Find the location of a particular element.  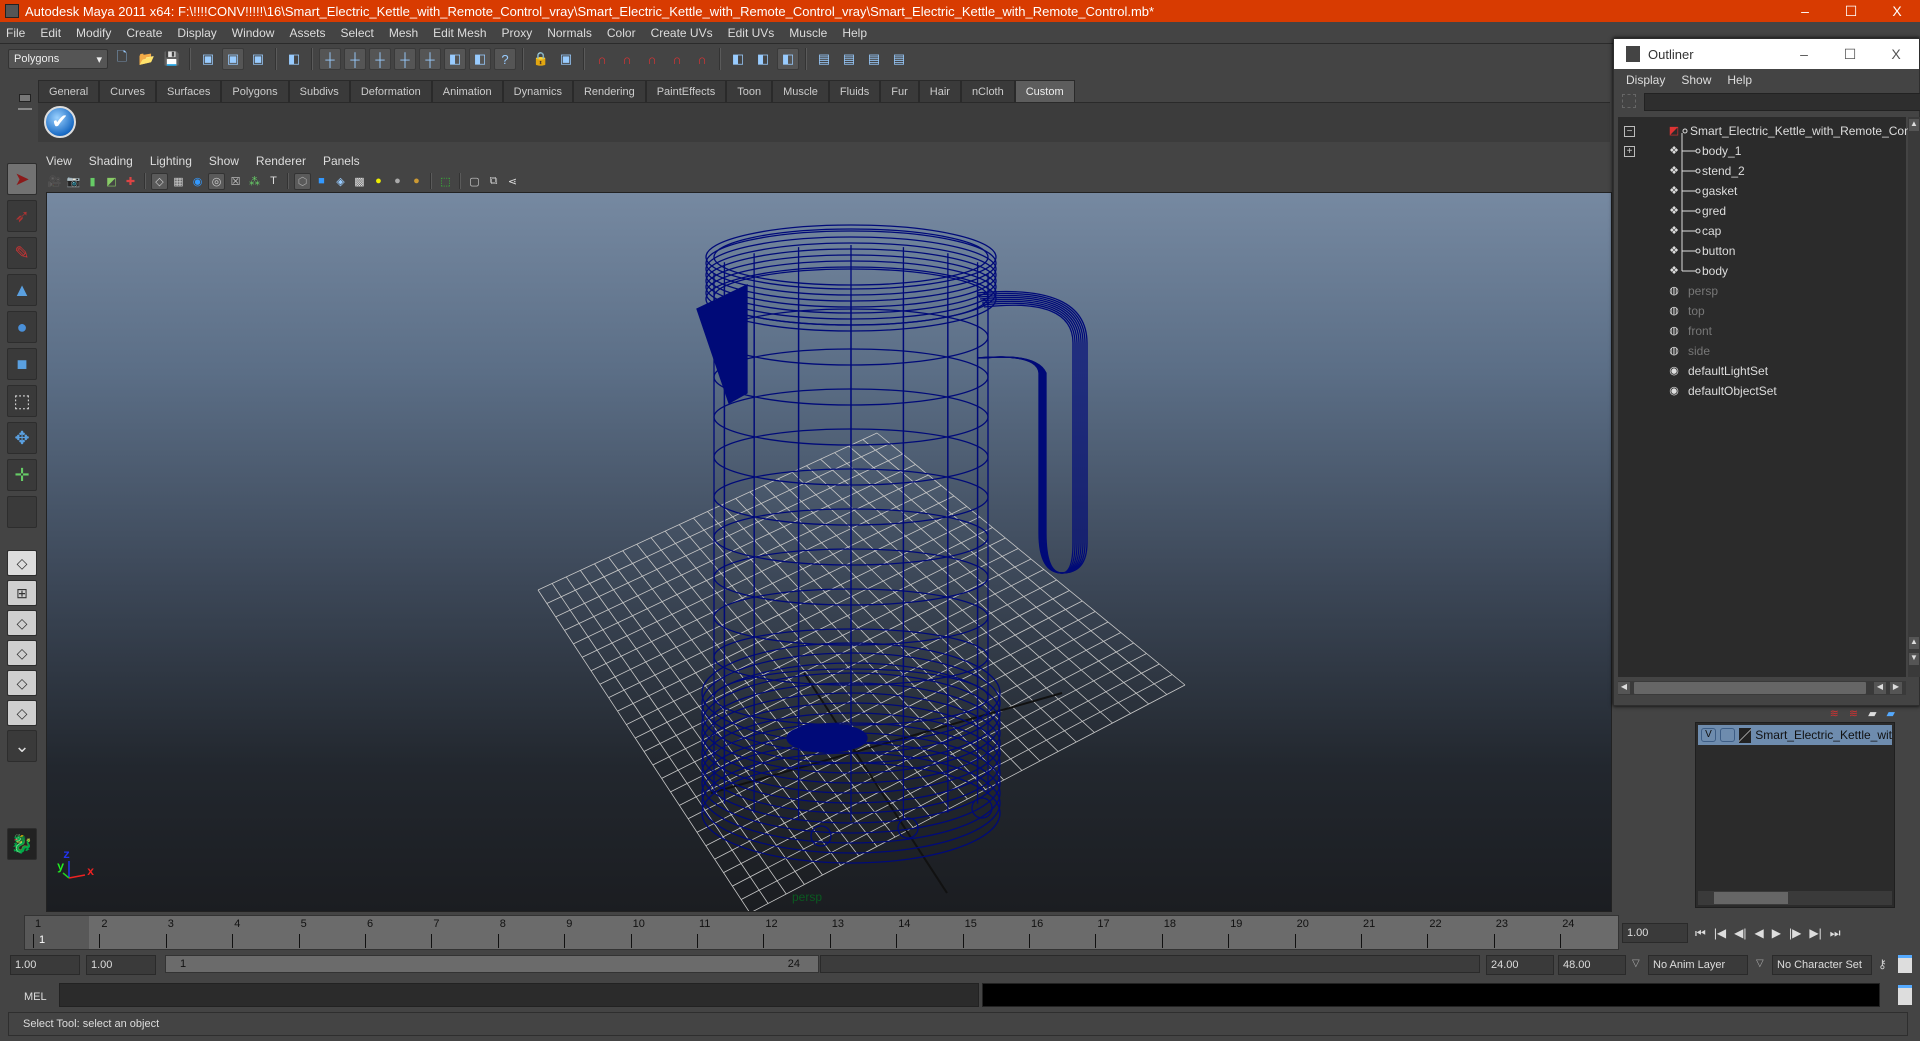

snap-live-icon: ┼ is located at coordinates (430, 59).